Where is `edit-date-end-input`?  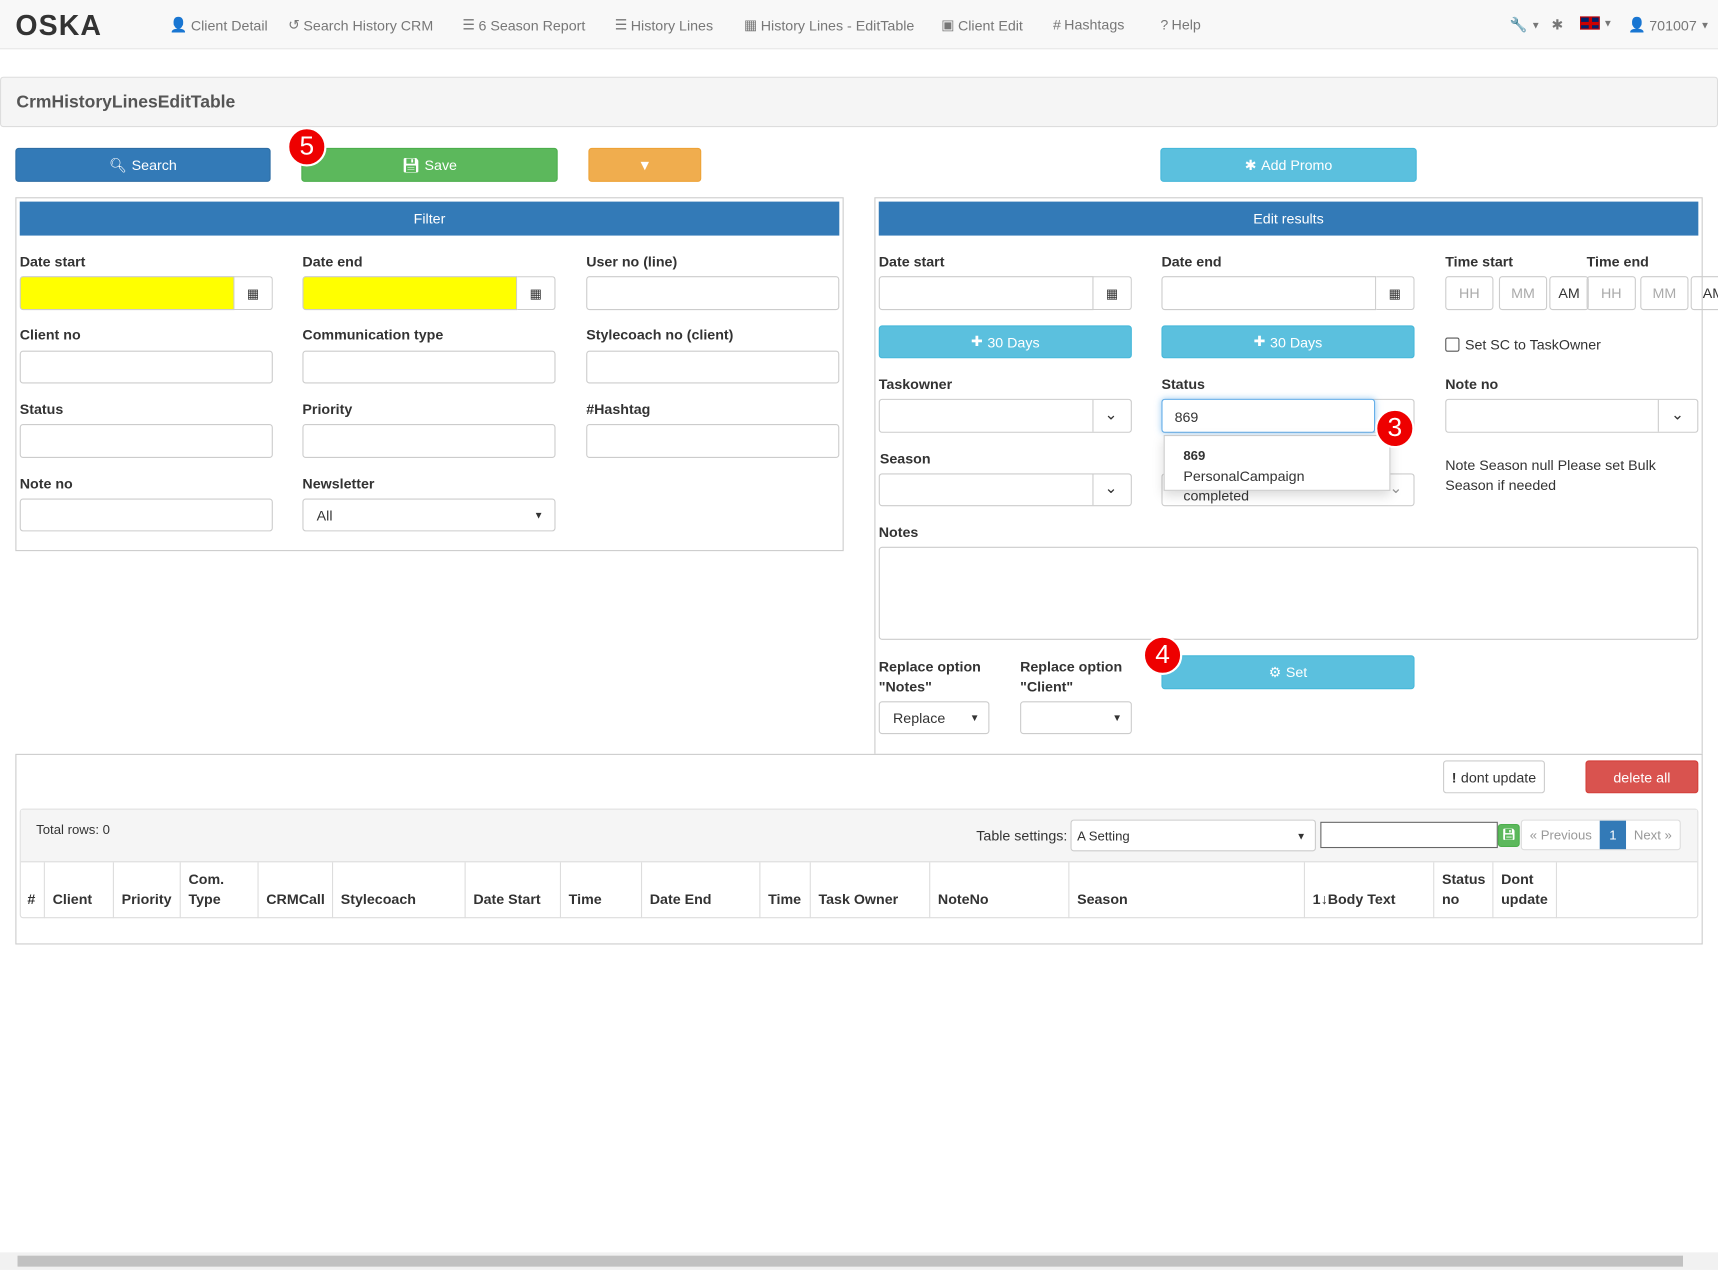 edit-date-end-input is located at coordinates (1269, 293).